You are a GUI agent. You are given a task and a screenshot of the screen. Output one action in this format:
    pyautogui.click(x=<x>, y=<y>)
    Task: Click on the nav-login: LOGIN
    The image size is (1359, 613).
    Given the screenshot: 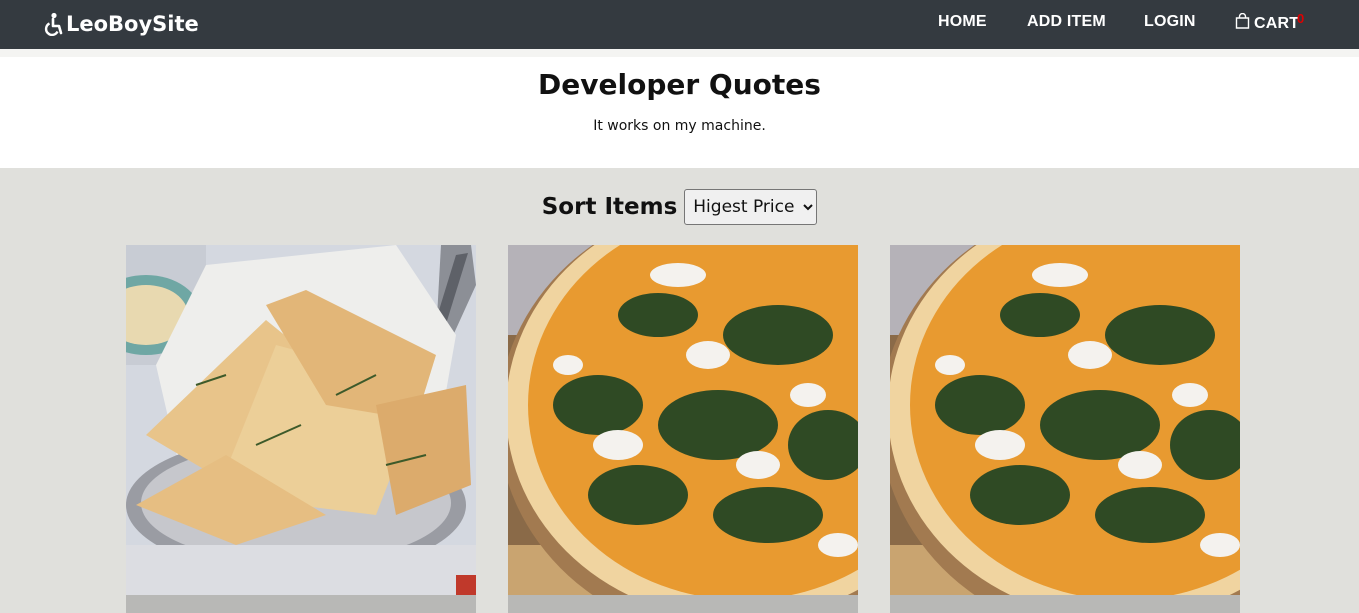 What is the action you would take?
    pyautogui.click(x=1170, y=22)
    